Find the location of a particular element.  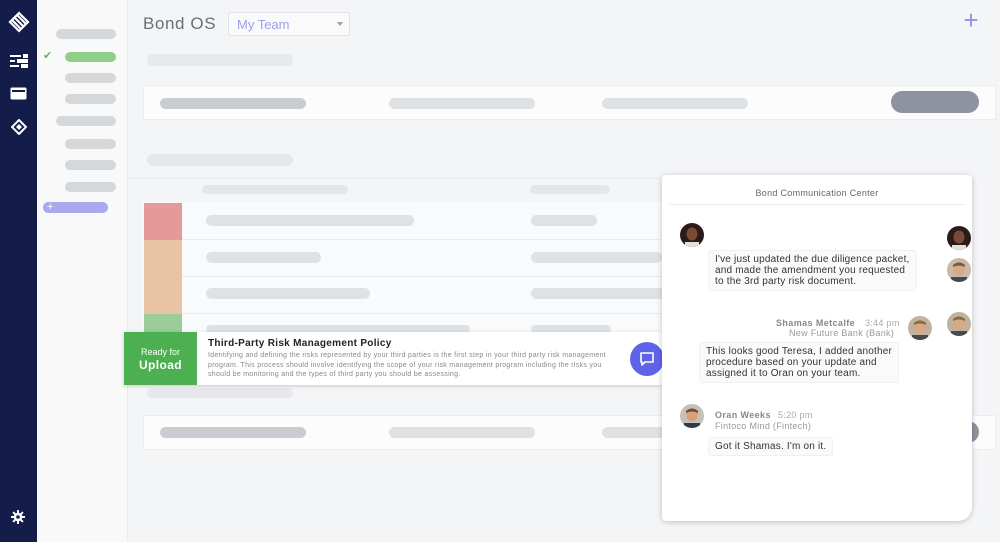

team-selector: My Team is located at coordinates (289, 24).